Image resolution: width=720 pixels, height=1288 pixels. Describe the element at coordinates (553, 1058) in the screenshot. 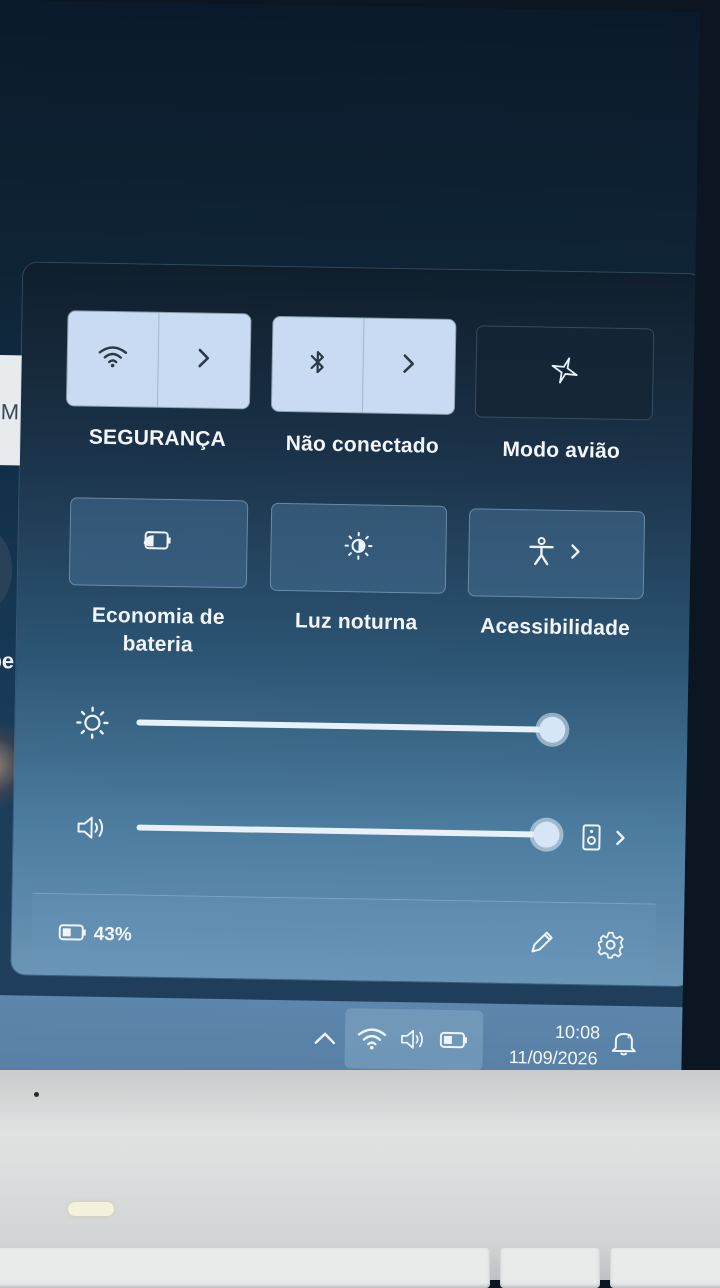

I see `taskbar-clock-date: 11/09/2026` at that location.